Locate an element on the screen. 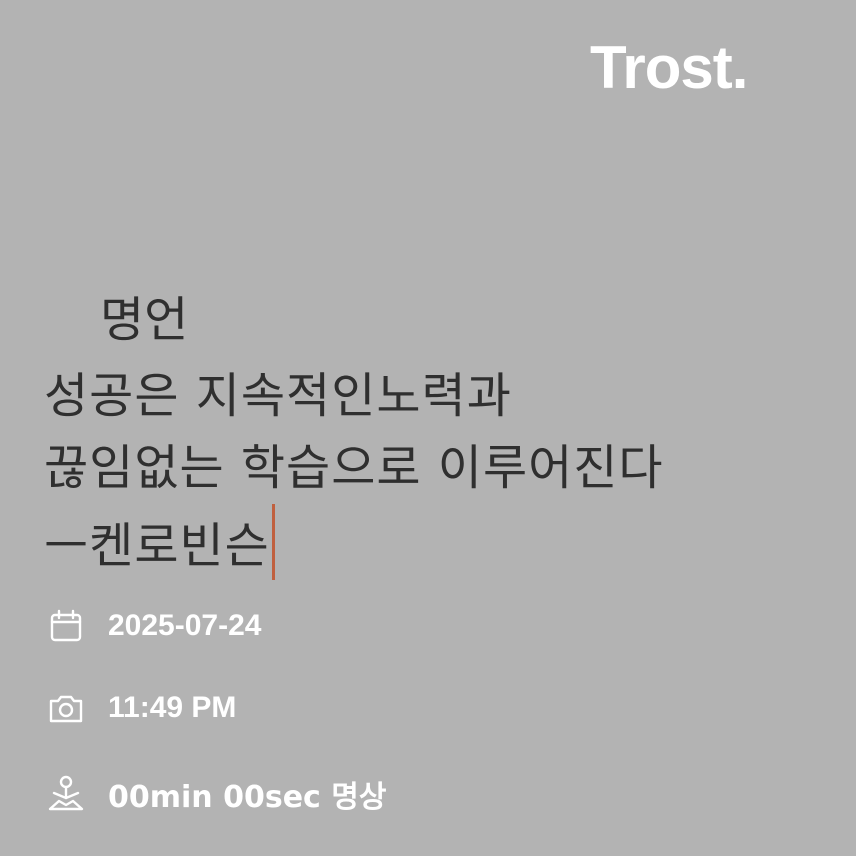  meditation-icon is located at coordinates (66, 794).